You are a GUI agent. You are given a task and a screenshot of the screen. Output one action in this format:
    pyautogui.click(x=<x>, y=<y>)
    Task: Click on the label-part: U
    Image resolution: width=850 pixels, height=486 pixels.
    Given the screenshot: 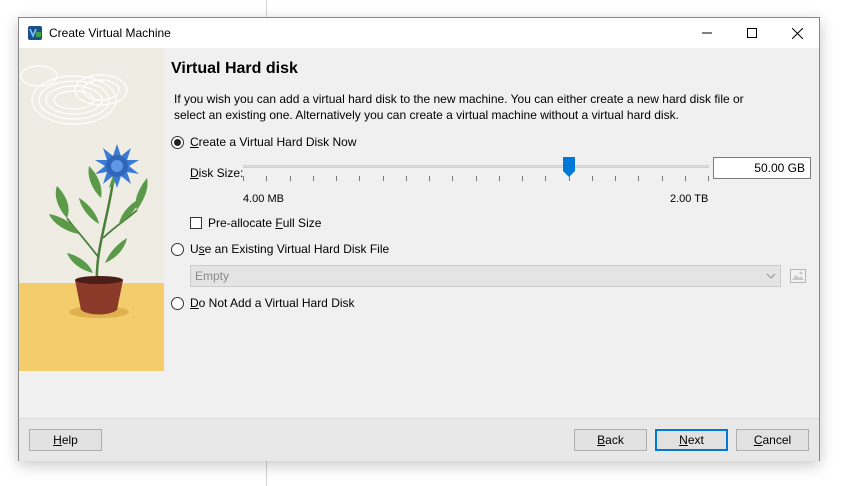 What is the action you would take?
    pyautogui.click(x=194, y=249)
    